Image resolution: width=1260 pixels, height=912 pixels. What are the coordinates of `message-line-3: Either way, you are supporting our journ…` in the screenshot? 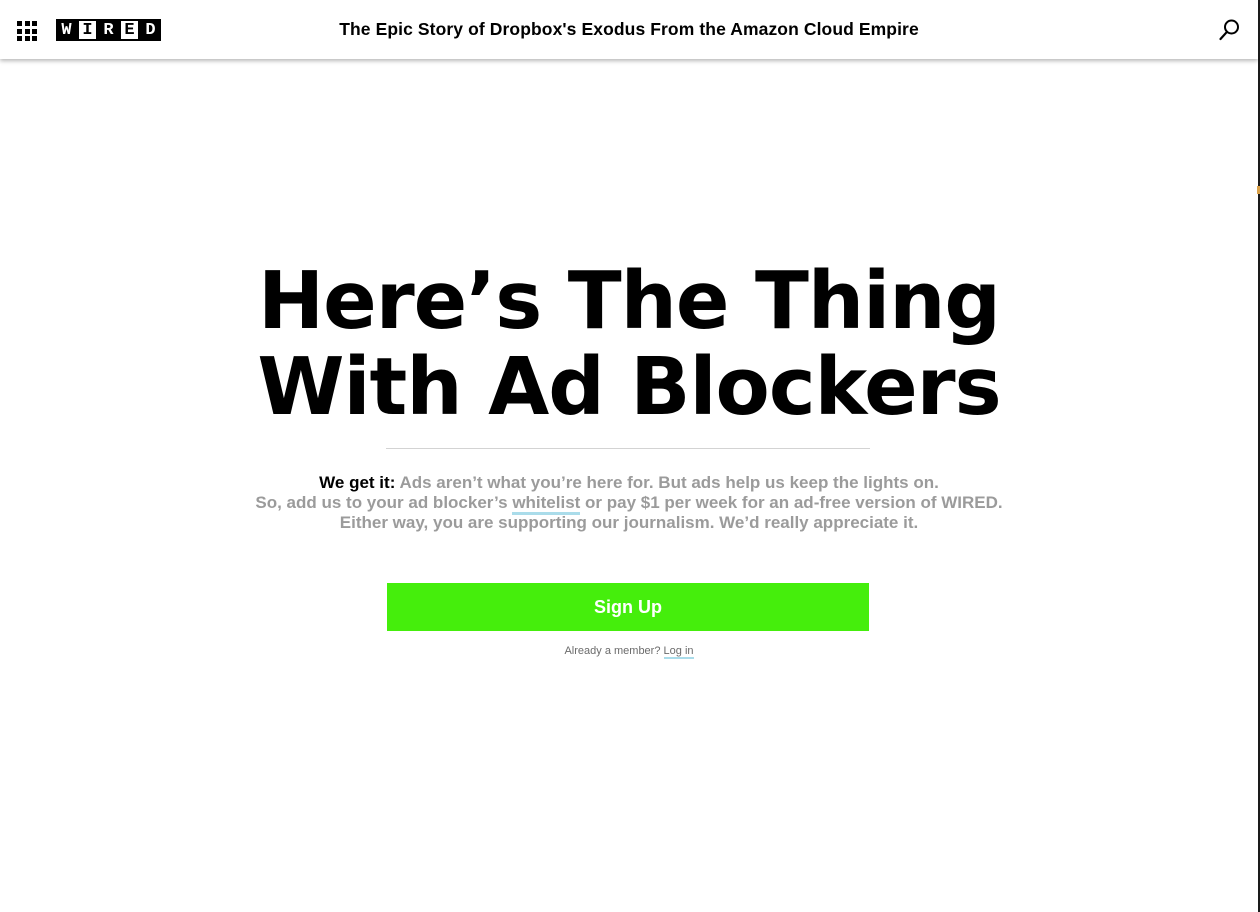 It's located at (629, 522).